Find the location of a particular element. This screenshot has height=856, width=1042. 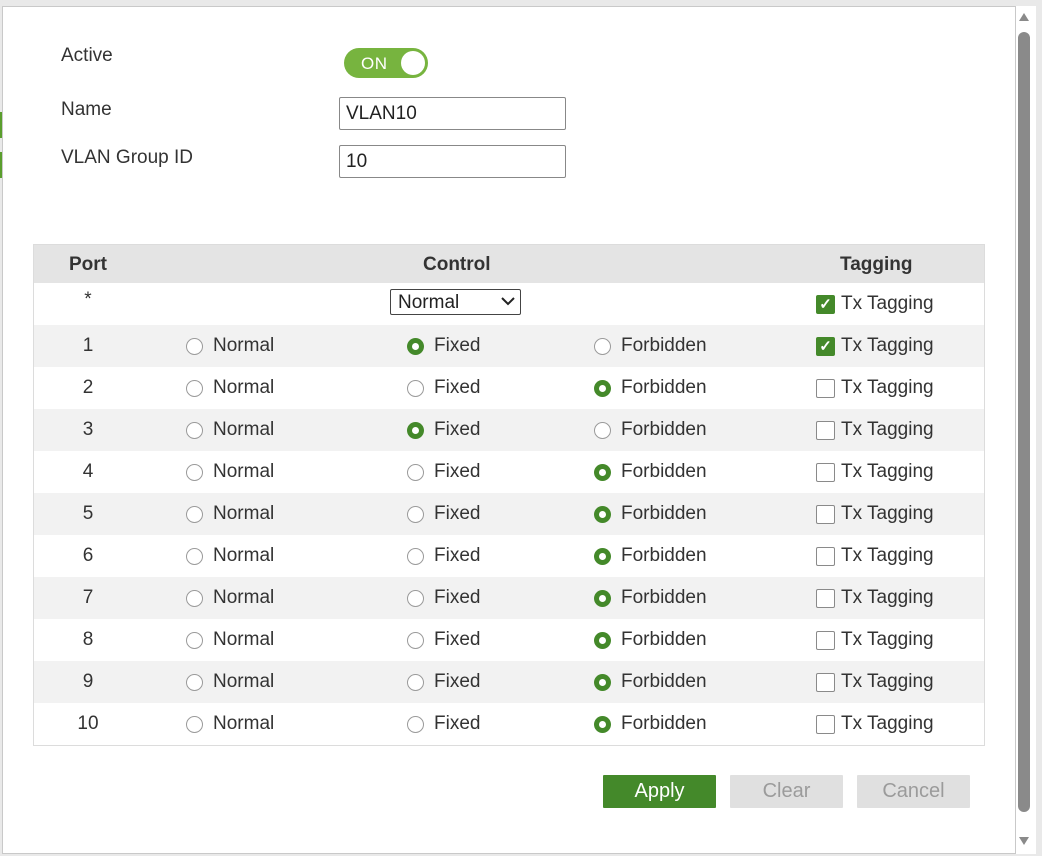

active-toggle: ON is located at coordinates (386, 63).